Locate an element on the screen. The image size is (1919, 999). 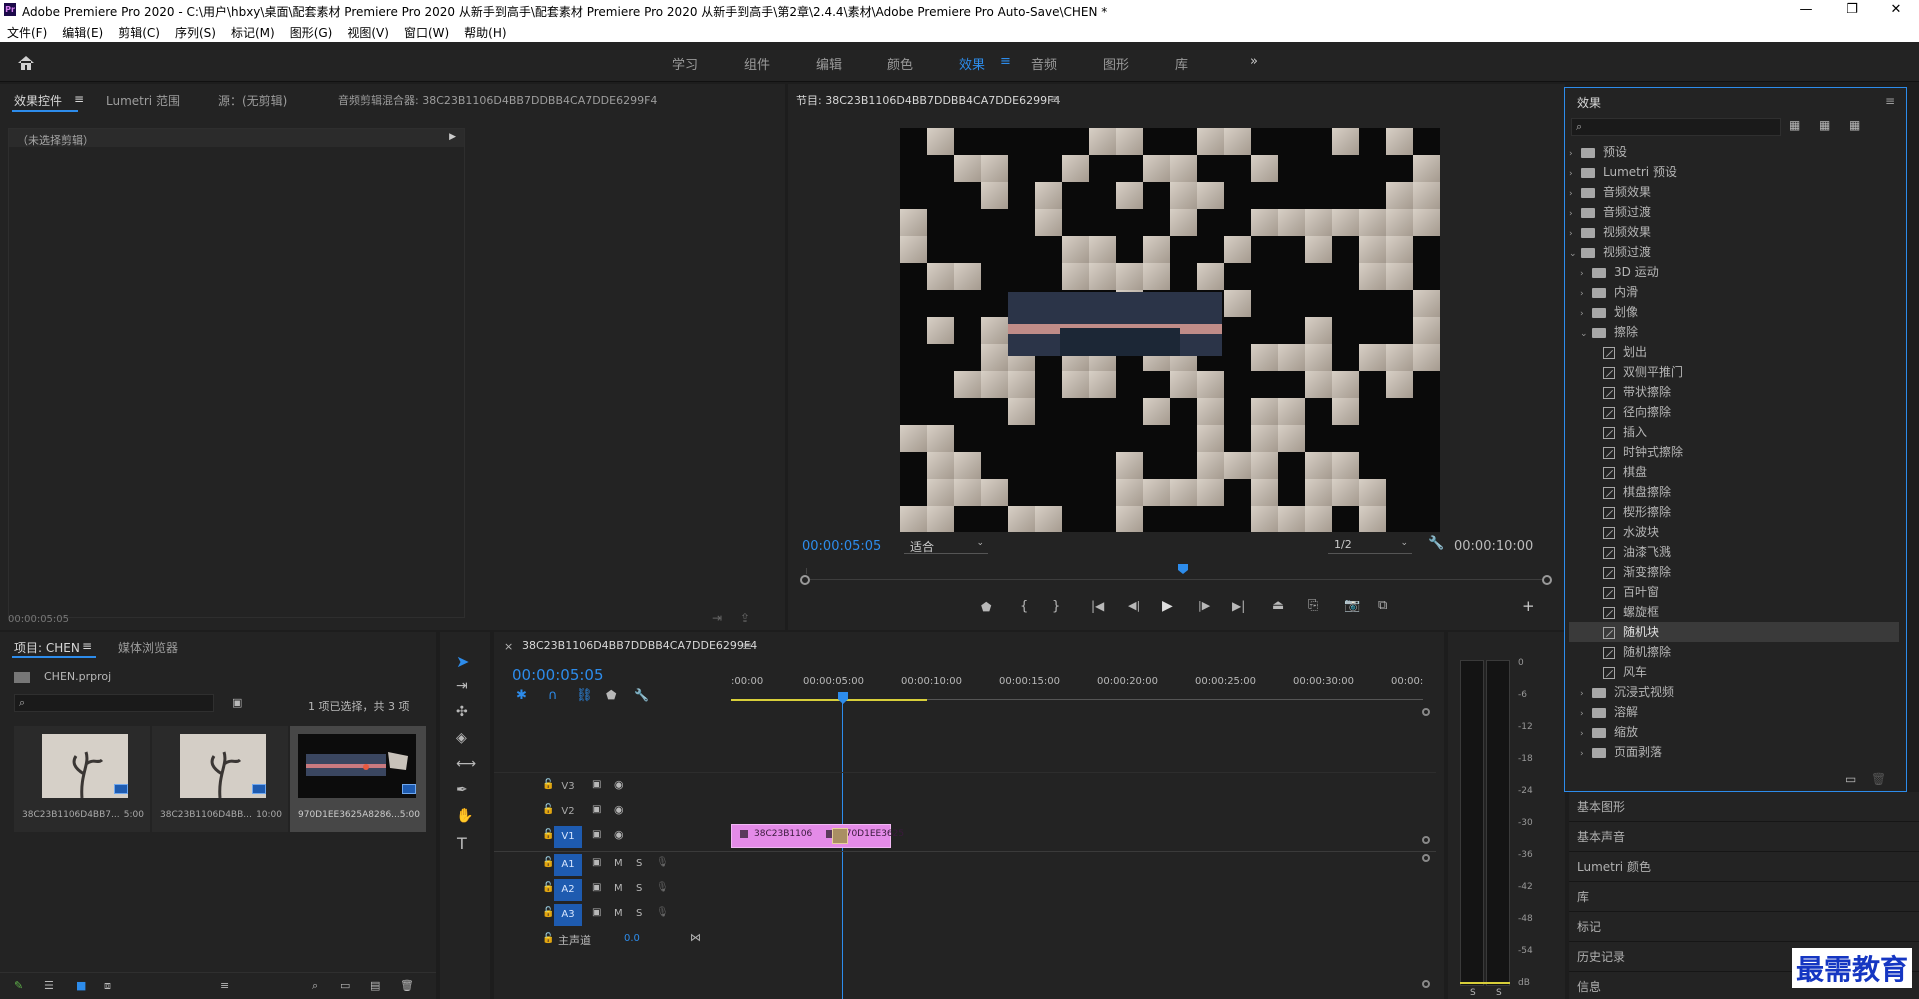
tab-menu-icon: ≡ is located at coordinates (79, 99).